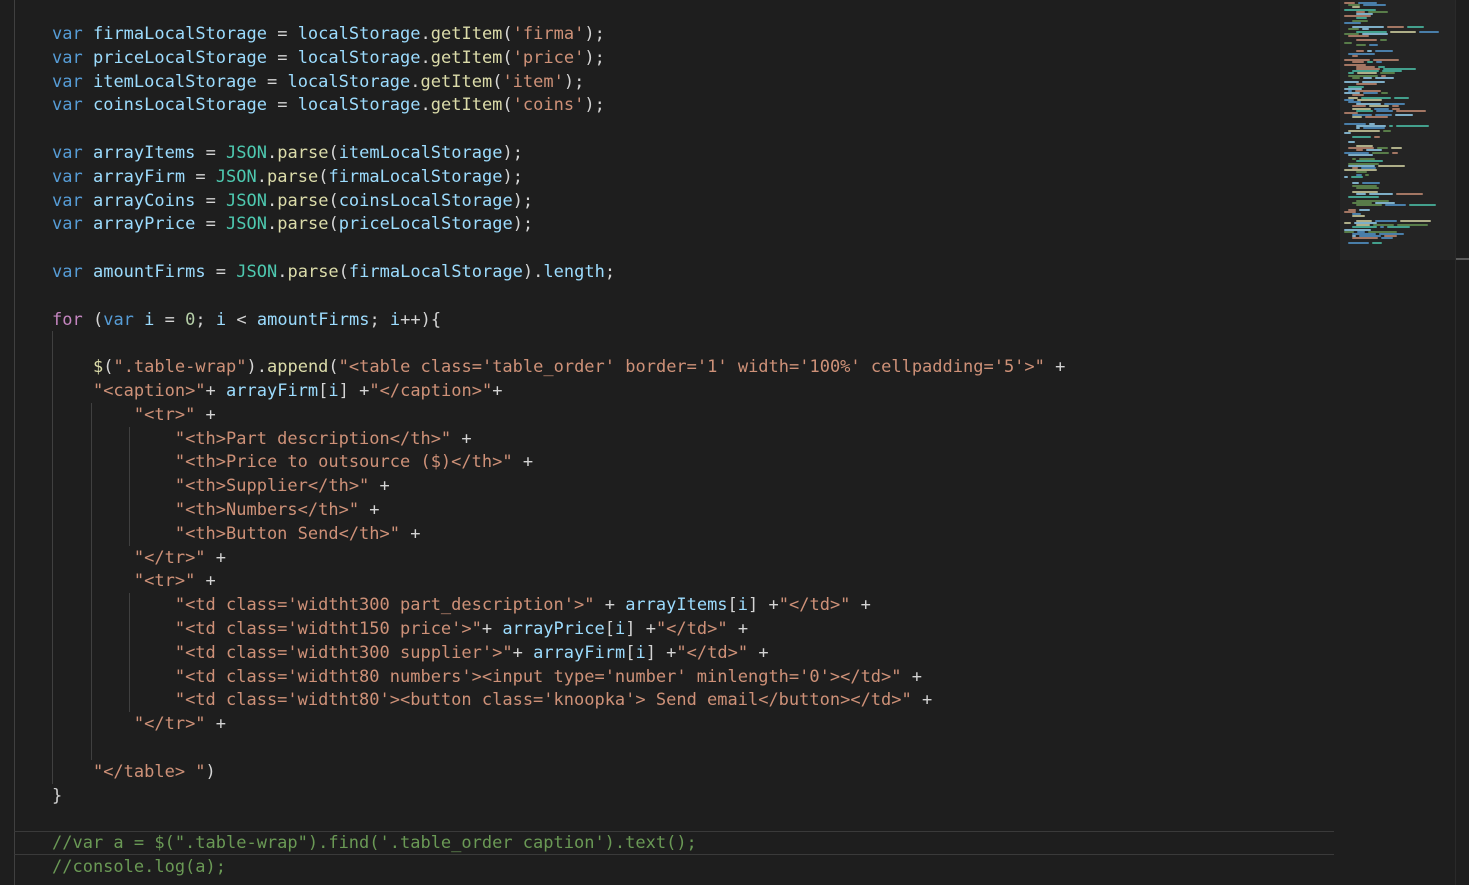 The image size is (1469, 885). Describe the element at coordinates (763, 605) in the screenshot. I see `code-token: ] +` at that location.